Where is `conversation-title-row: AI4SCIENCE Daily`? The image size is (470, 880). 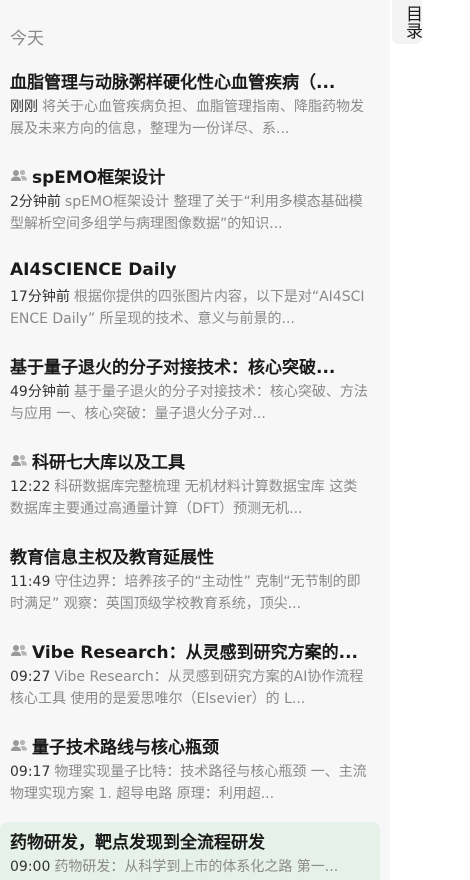 conversation-title-row: AI4SCIENCE Daily is located at coordinates (189, 270).